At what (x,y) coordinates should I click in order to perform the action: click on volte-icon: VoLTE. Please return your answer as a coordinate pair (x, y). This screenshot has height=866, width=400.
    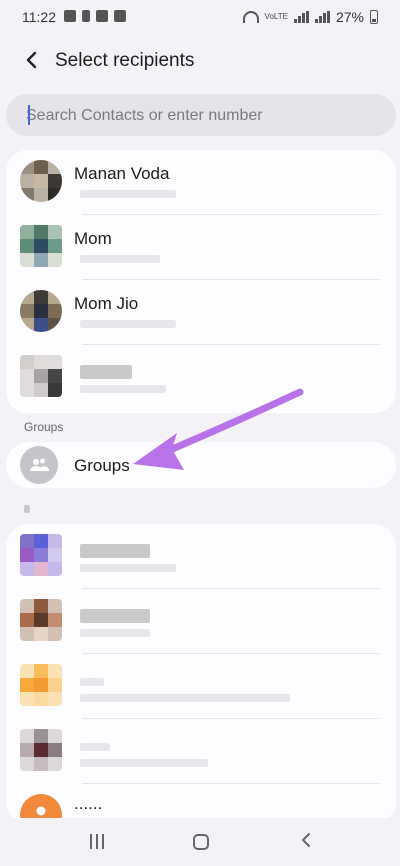
    Looking at the image, I should click on (276, 16).